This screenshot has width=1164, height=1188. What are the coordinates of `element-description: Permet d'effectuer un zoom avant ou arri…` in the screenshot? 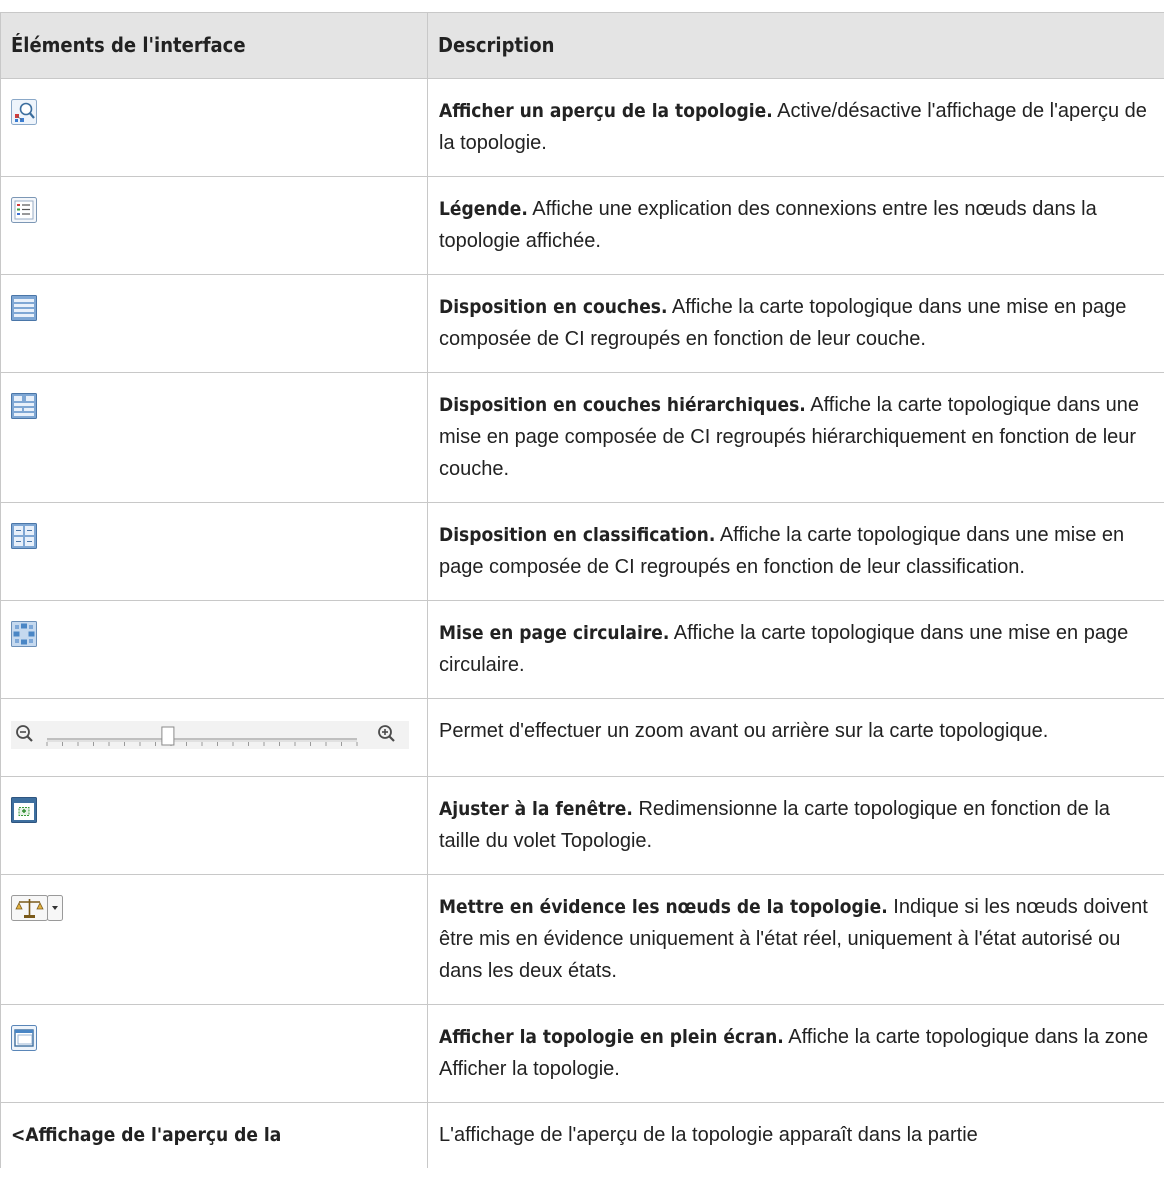 It's located at (744, 731).